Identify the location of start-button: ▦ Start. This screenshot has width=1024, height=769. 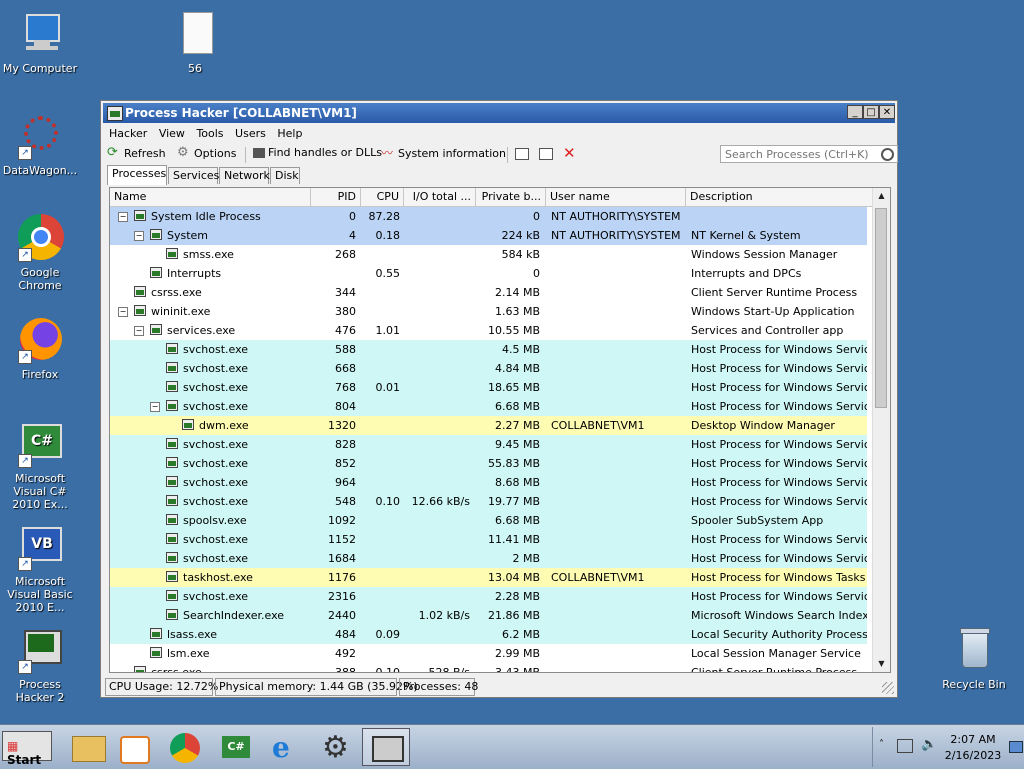
(27, 749).